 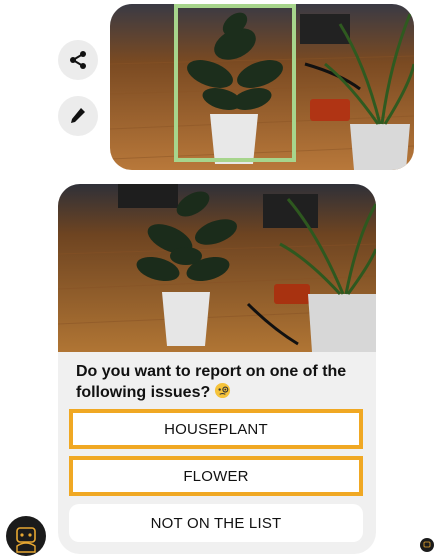 I want to click on option-label: NOT ON THE LIST, so click(x=216, y=523).